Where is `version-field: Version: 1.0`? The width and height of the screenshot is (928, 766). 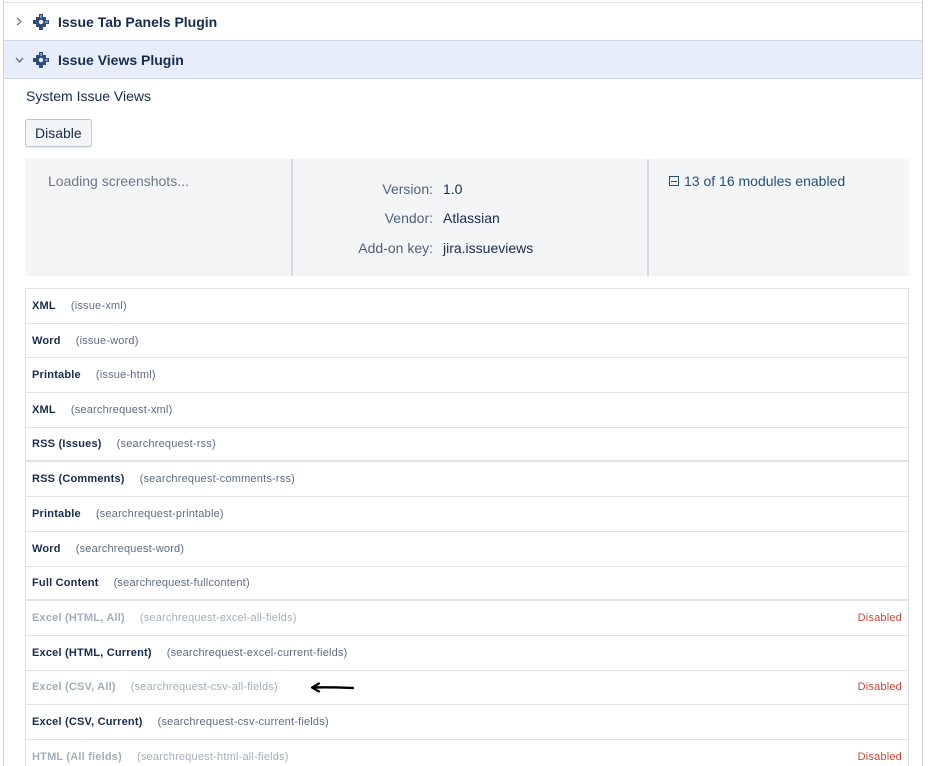
version-field: Version: 1.0 is located at coordinates (471, 192).